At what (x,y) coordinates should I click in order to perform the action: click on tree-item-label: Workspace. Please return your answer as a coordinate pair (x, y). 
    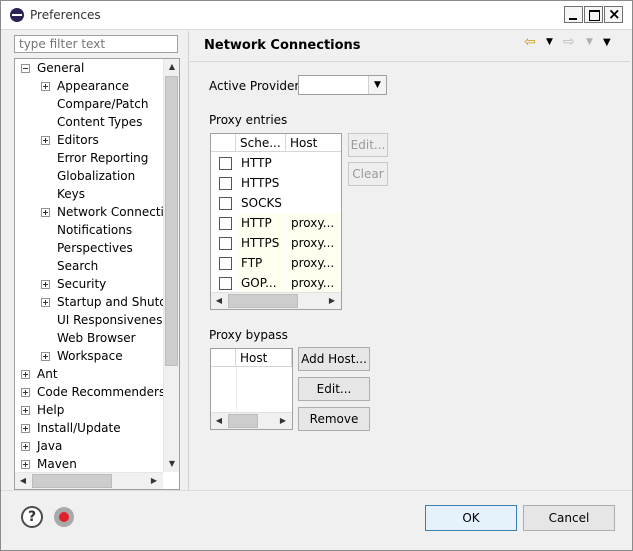
    Looking at the image, I should click on (90, 356).